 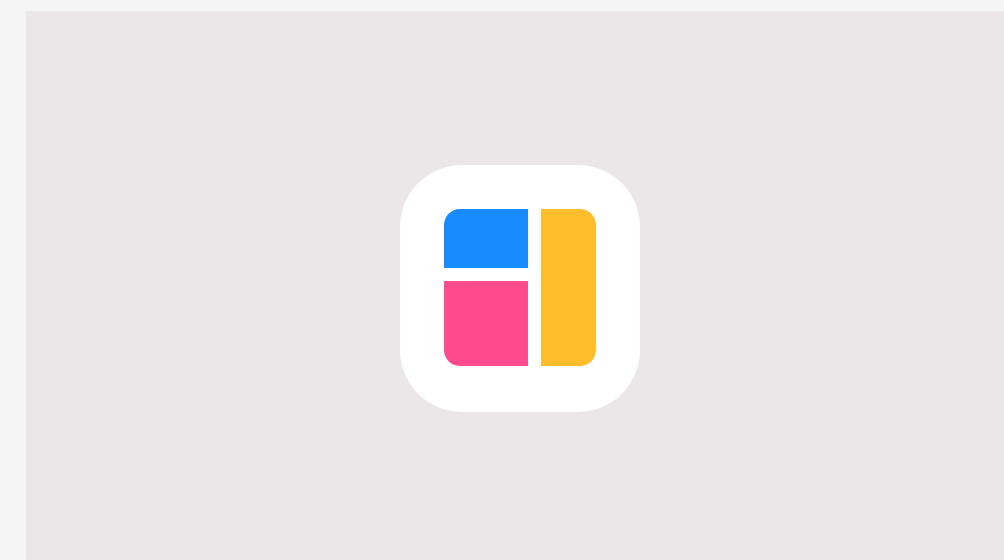 I want to click on collage-tile-yellow, so click(x=568, y=287).